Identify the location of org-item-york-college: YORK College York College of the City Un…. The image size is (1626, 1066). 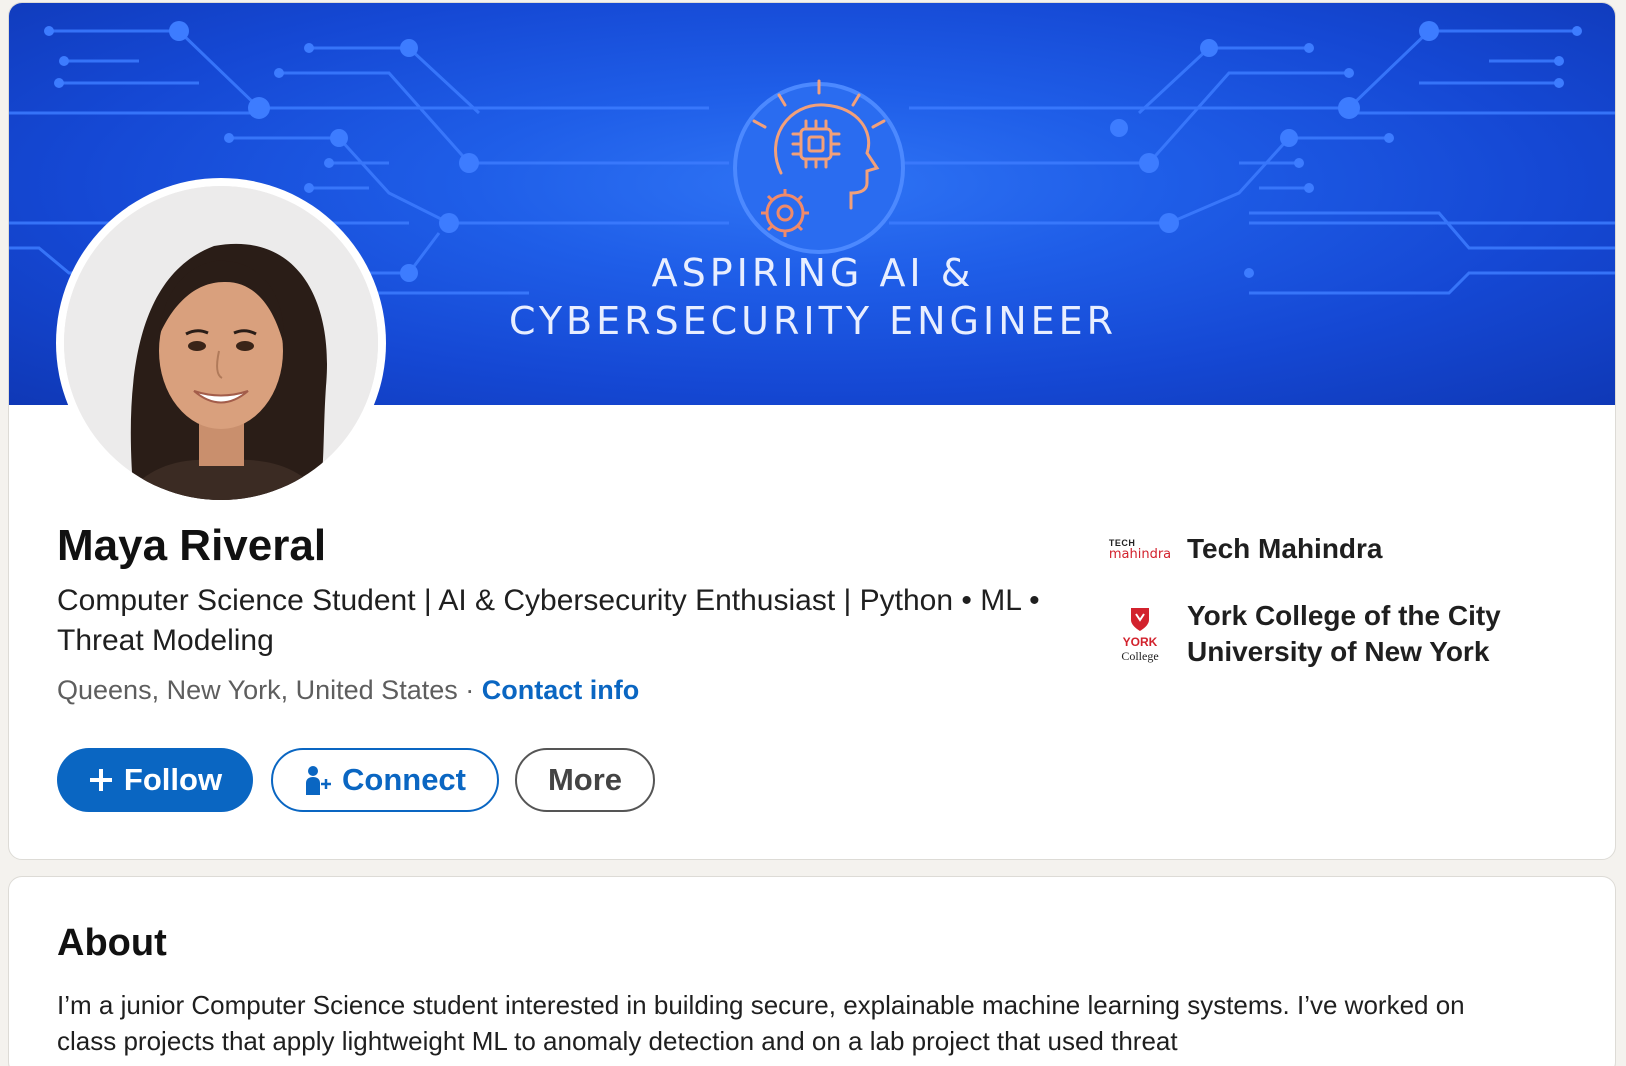
(1316, 634).